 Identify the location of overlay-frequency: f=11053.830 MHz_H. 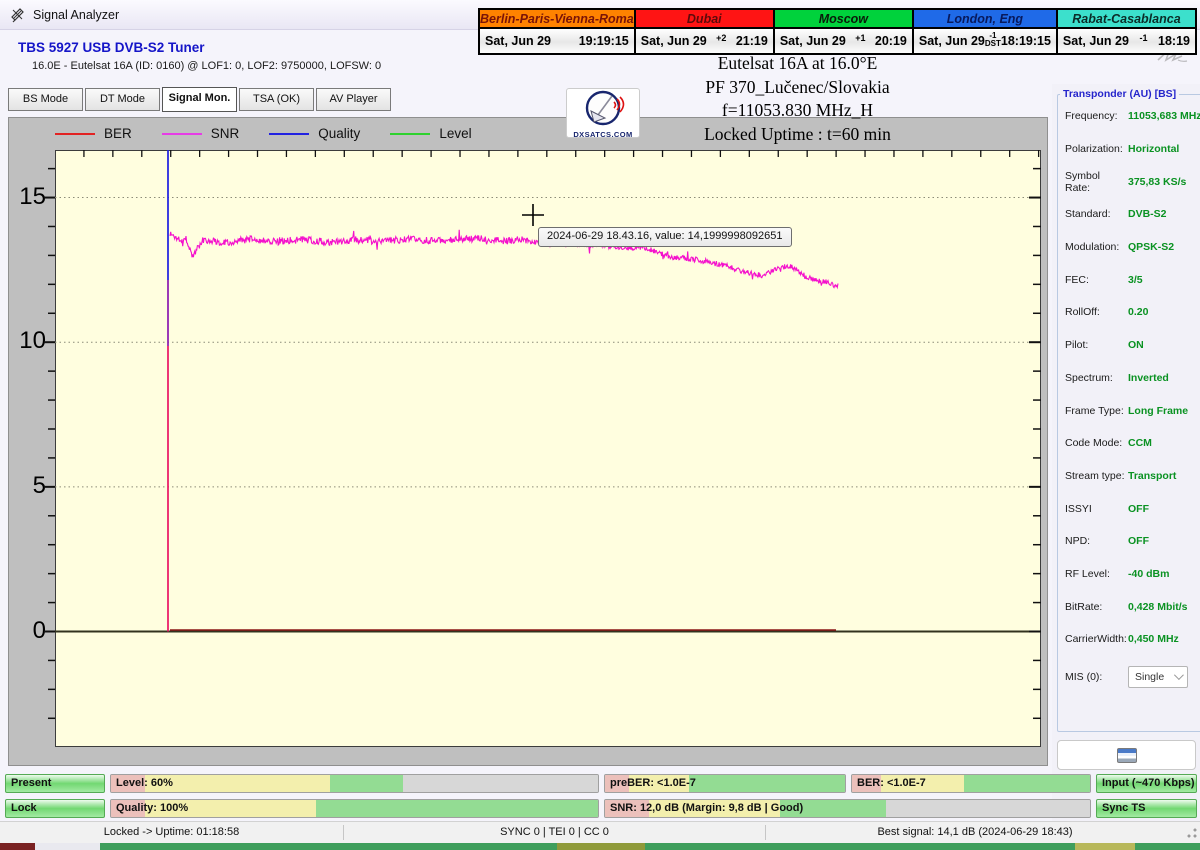
(797, 110).